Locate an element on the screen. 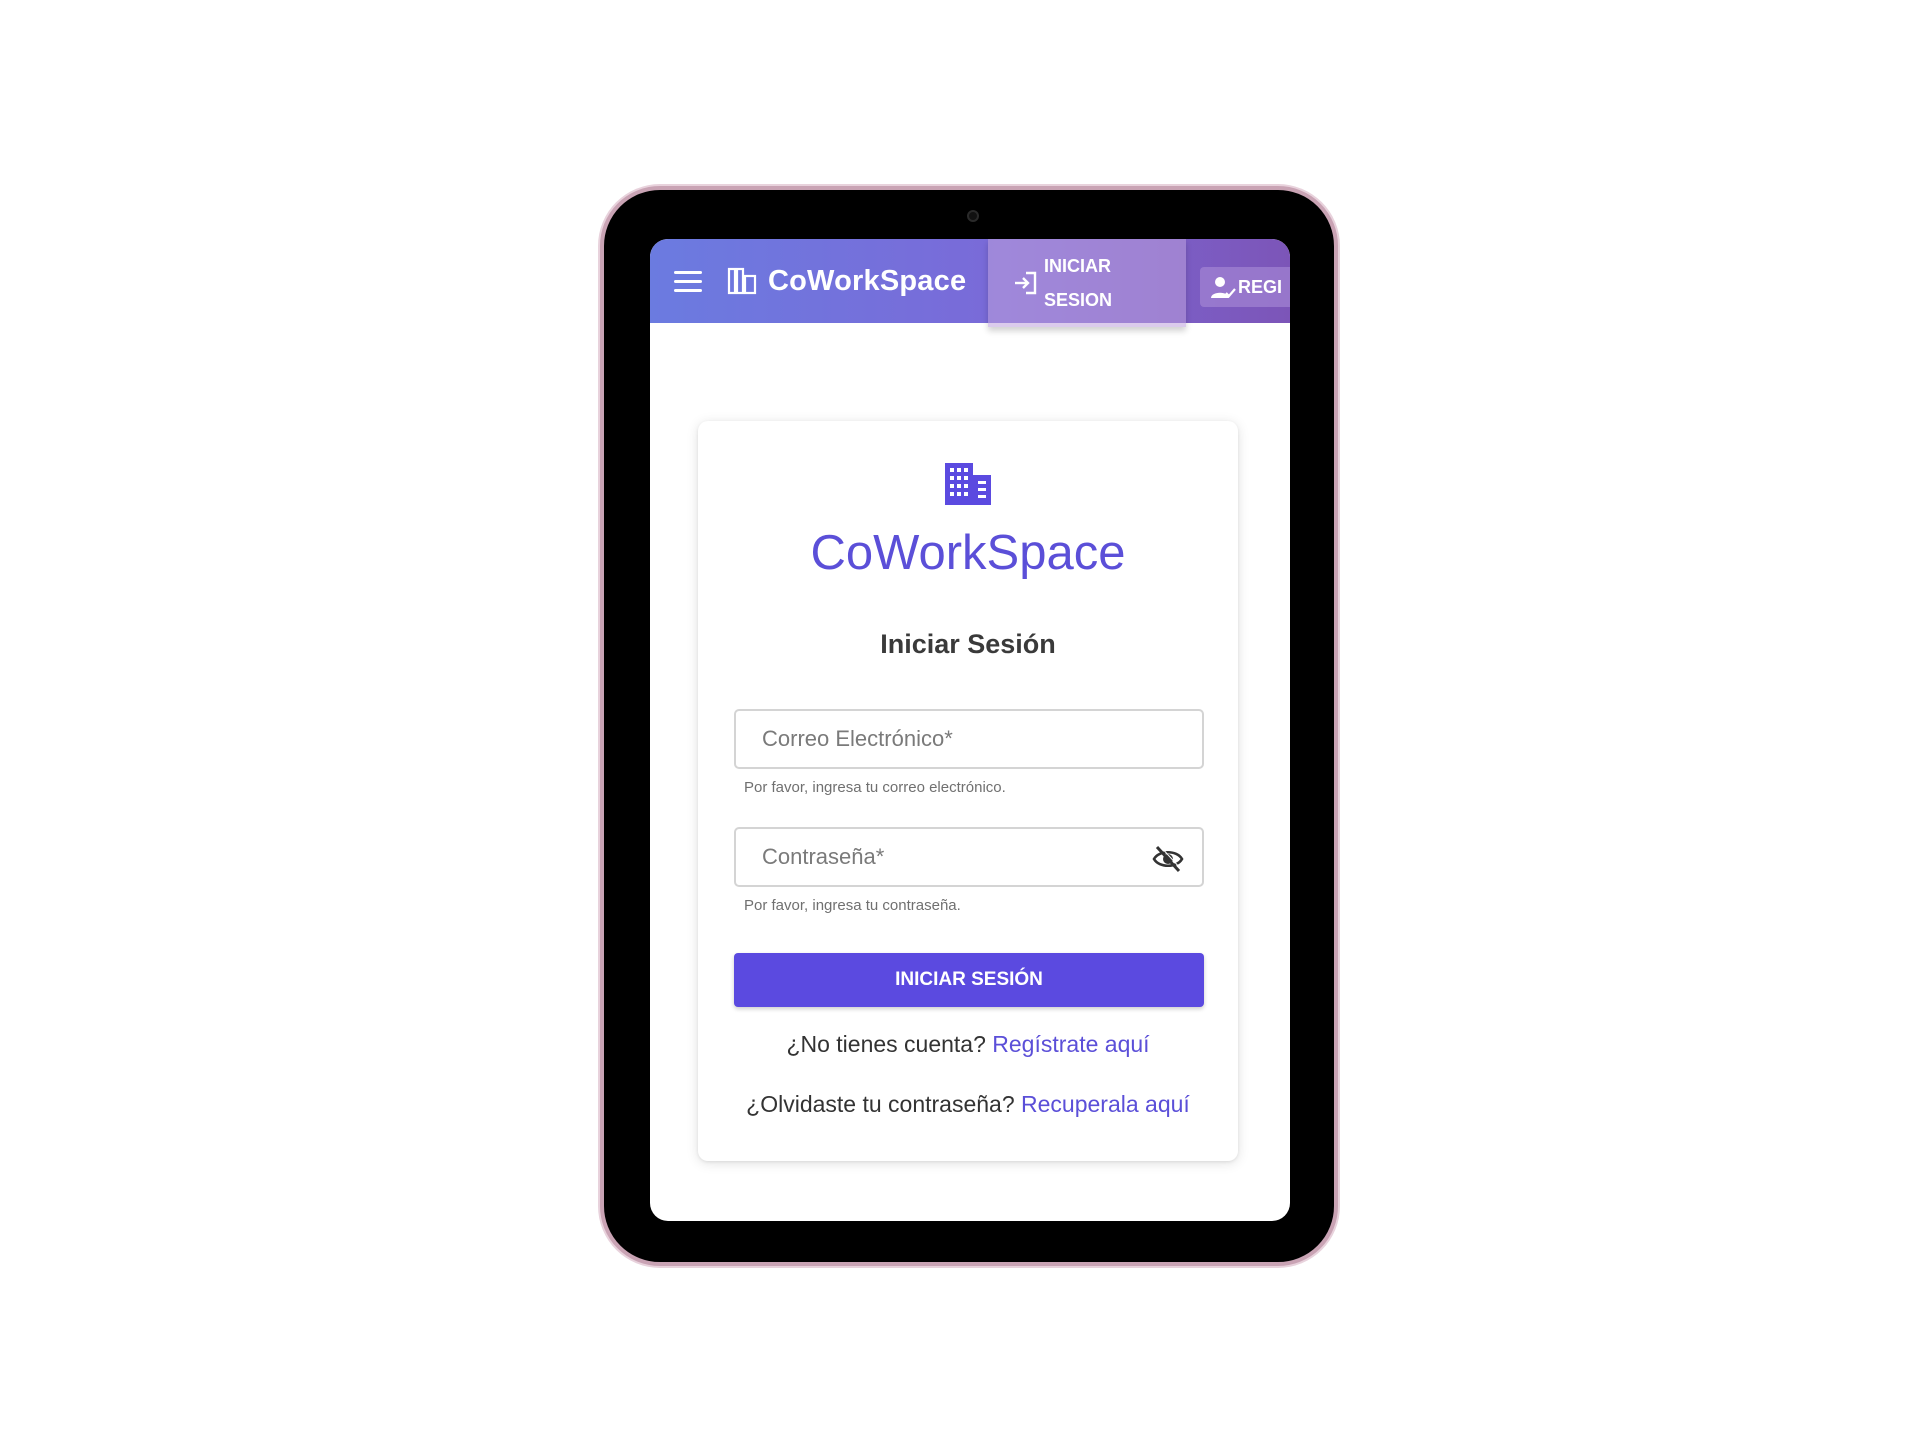 The height and width of the screenshot is (1440, 1920). register-prompt-text: ¿No tienes cuenta? is located at coordinates (886, 1044).